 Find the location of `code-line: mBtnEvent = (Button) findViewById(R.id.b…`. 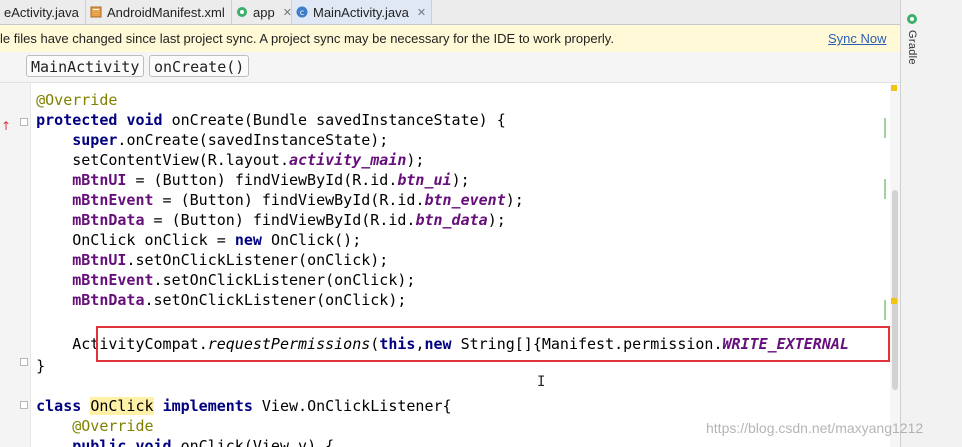

code-line: mBtnEvent = (Button) findViewById(R.id.b… is located at coordinates (298, 200).